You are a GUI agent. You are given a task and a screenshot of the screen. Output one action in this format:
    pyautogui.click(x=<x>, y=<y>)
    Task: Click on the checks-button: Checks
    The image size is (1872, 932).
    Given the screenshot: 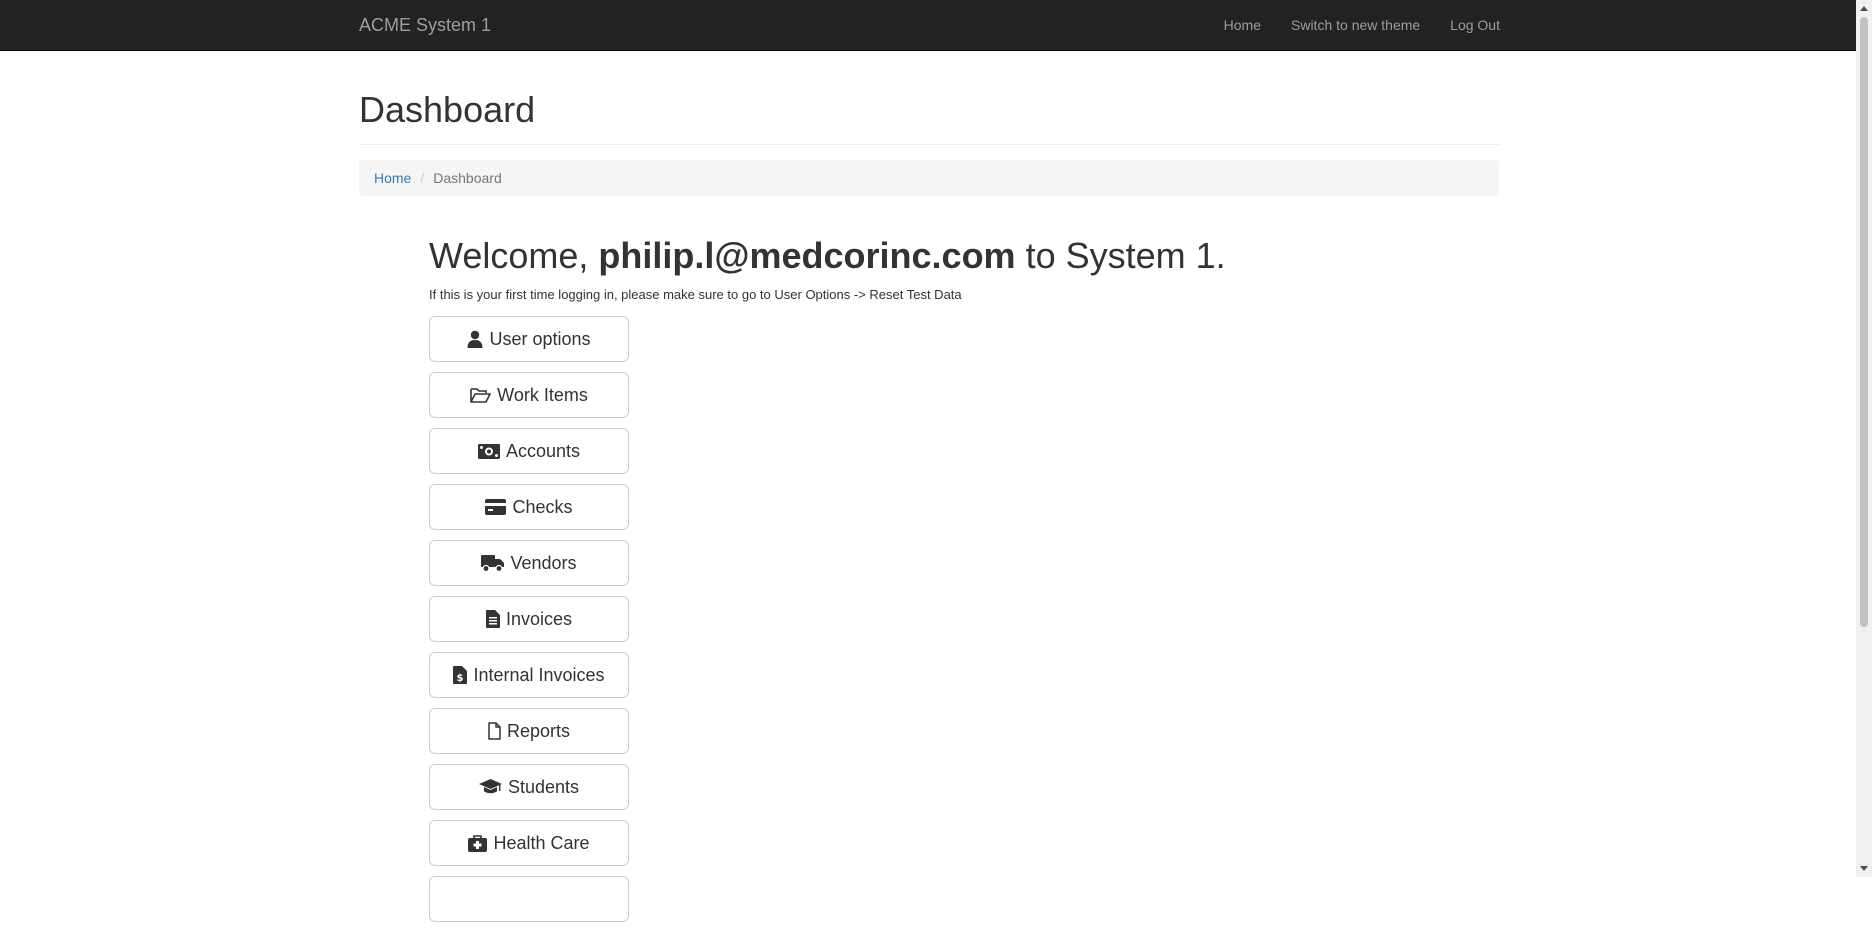 What is the action you would take?
    pyautogui.click(x=529, y=507)
    